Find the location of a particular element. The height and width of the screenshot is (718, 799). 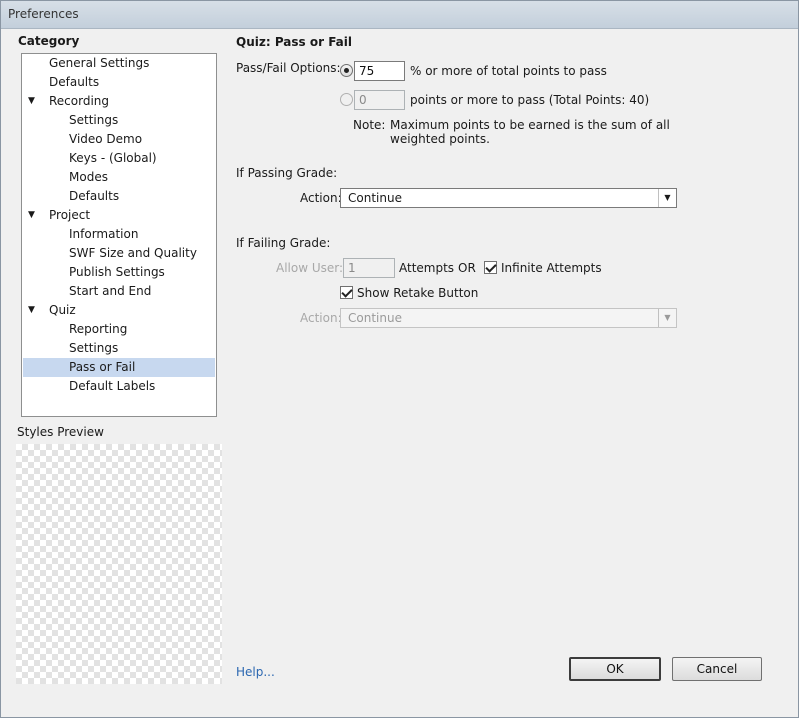

passing-action-label: Action: is located at coordinates (321, 198).